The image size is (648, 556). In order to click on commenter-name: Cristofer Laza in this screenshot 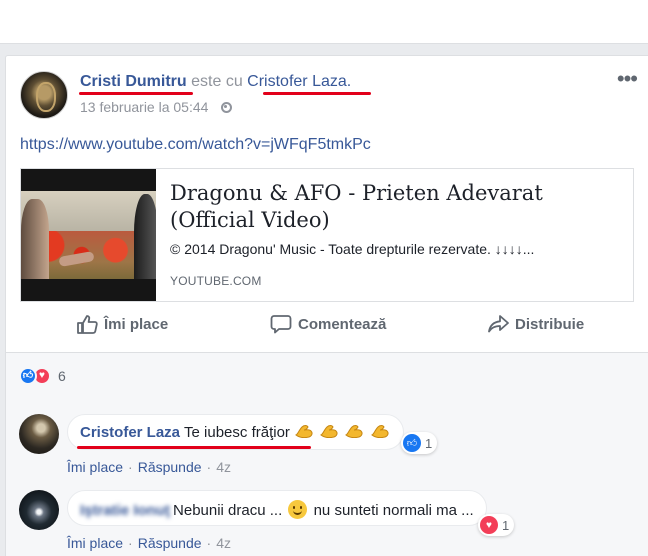, I will do `click(130, 432)`.